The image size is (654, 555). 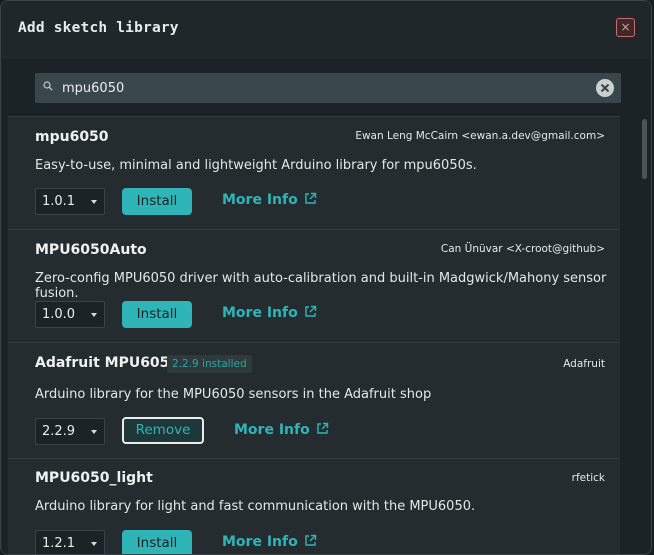 I want to click on search-icon, so click(x=48, y=86).